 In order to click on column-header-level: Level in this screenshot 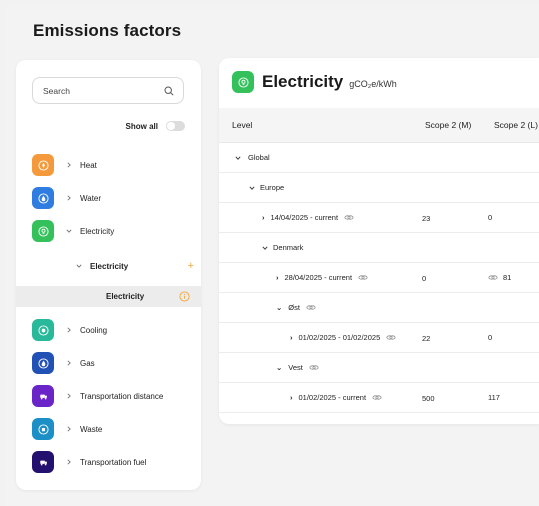, I will do `click(242, 125)`.